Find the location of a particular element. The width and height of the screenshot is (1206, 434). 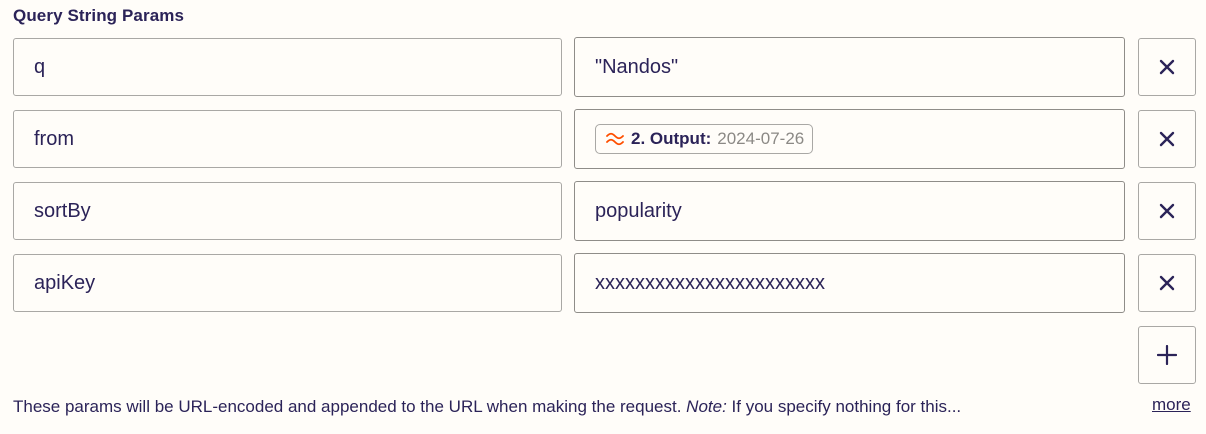

param-key-field: from is located at coordinates (287, 139).